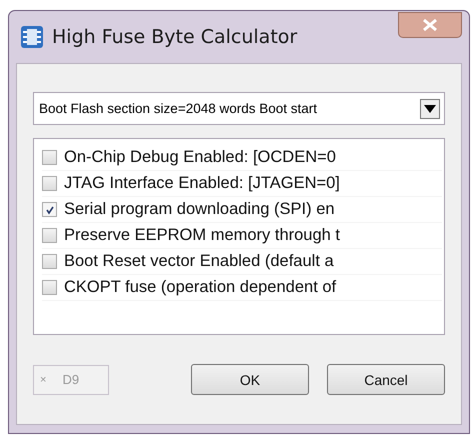  What do you see at coordinates (202, 235) in the screenshot?
I see `option-label: Preserve EEPROM memory through t` at bounding box center [202, 235].